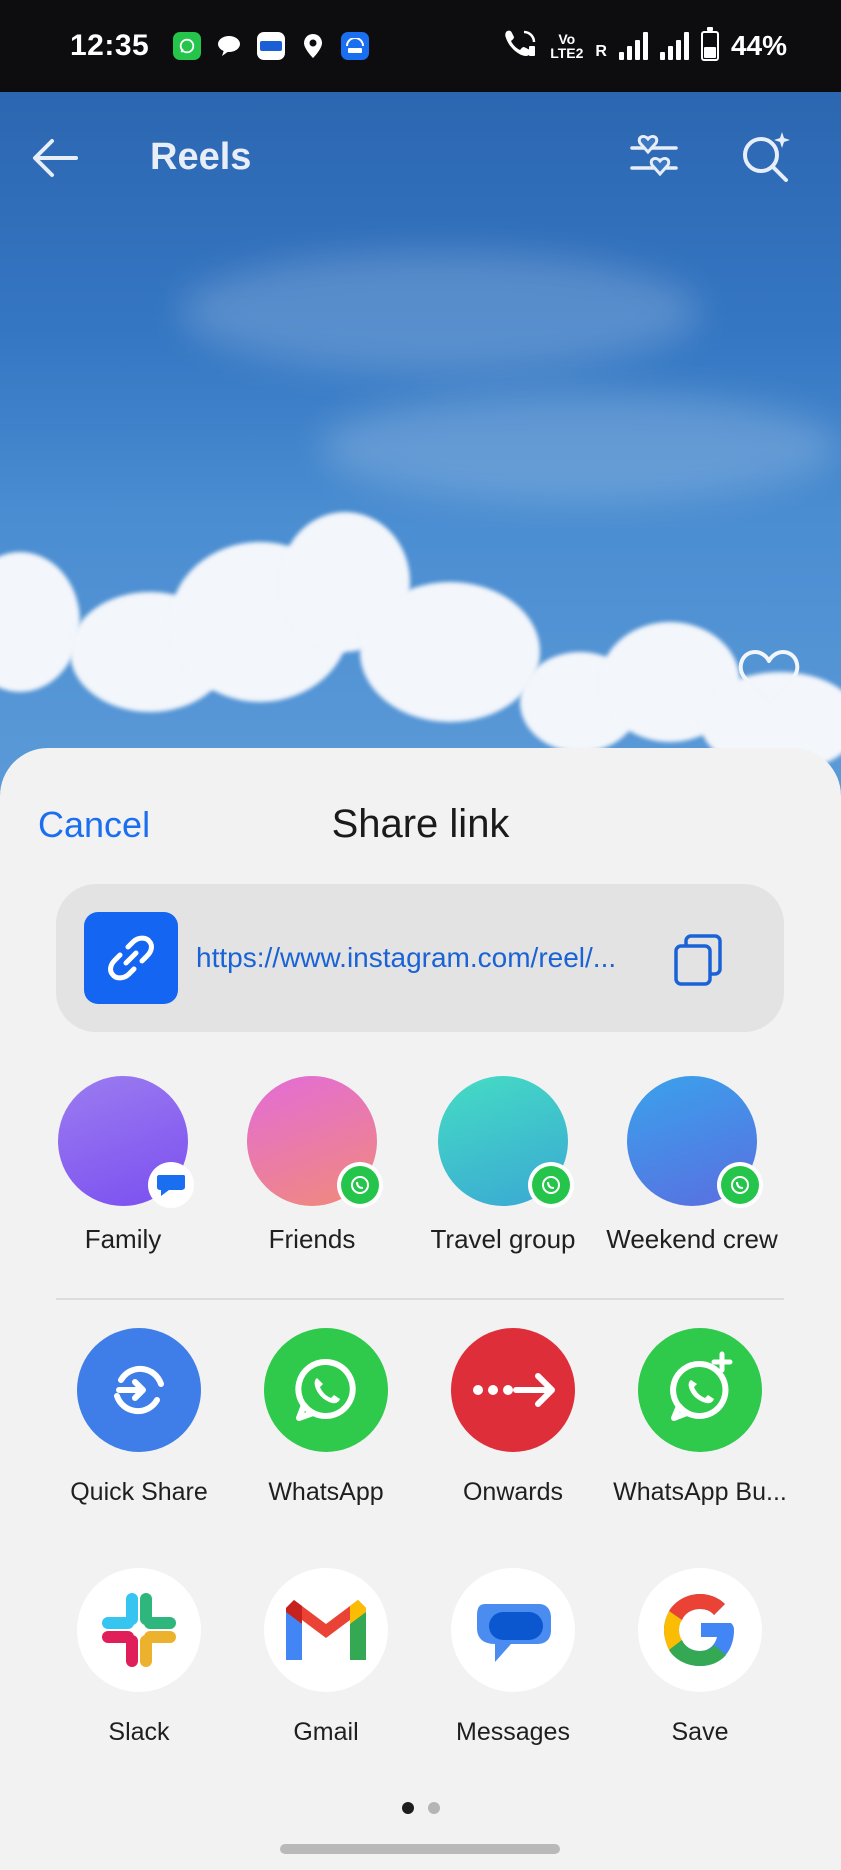  Describe the element at coordinates (692, 1165) in the screenshot. I see `contact-weekend-crew: Weekend crew` at that location.